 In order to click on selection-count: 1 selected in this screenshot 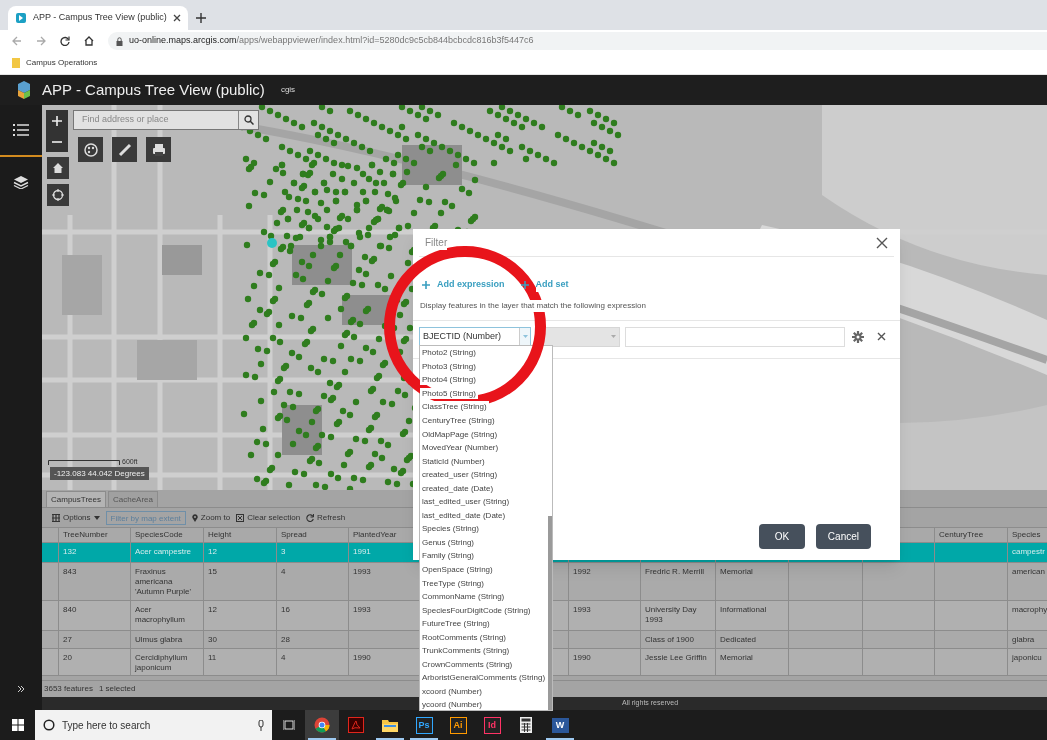, I will do `click(117, 689)`.